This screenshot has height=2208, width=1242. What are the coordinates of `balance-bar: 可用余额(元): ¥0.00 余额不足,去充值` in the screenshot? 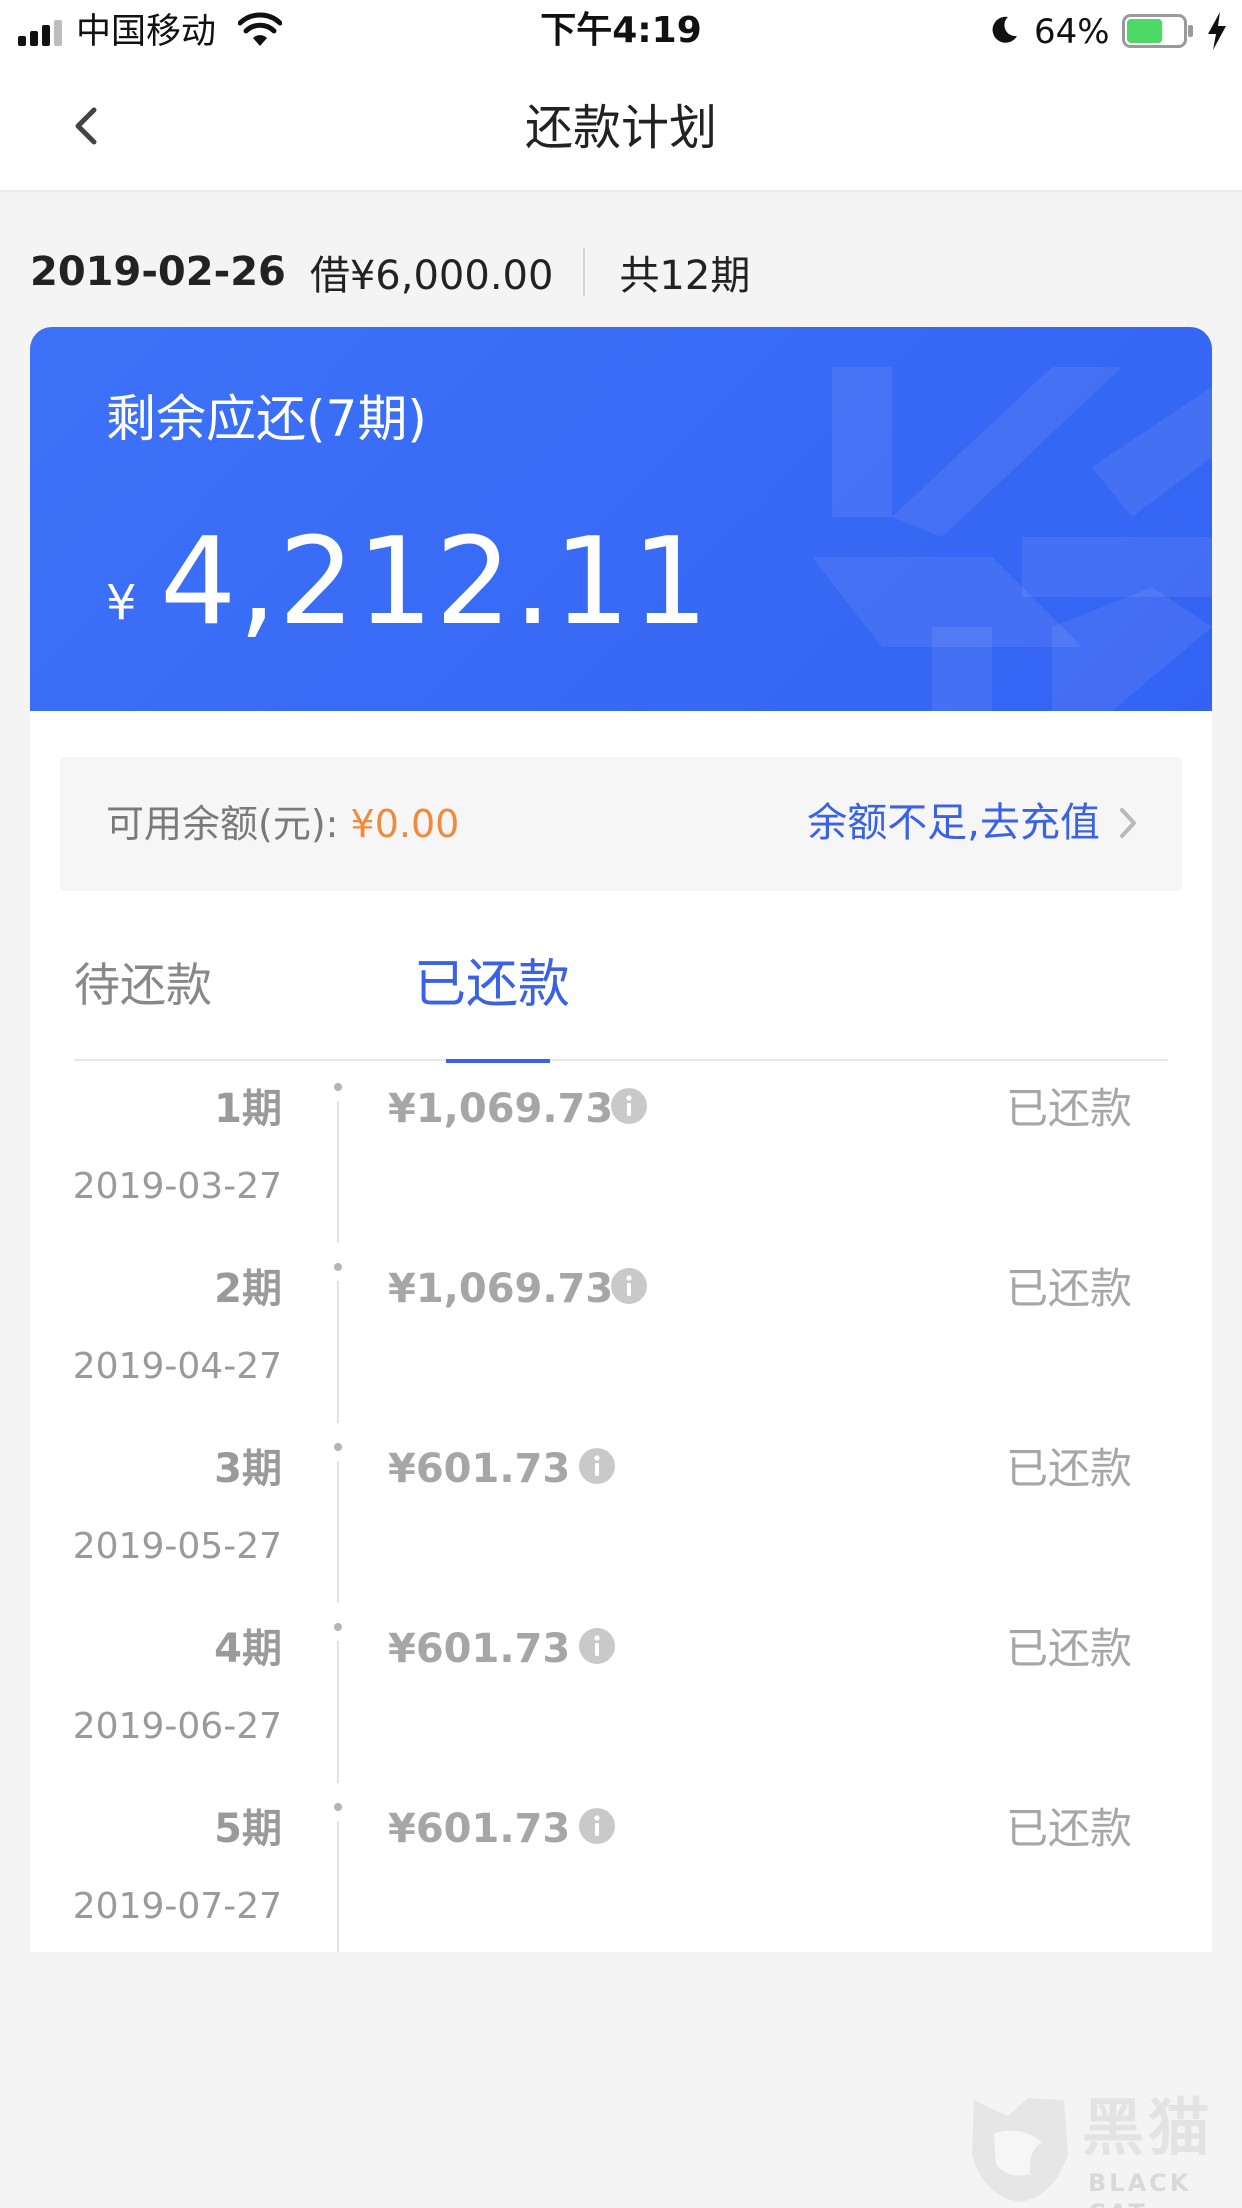 It's located at (621, 824).